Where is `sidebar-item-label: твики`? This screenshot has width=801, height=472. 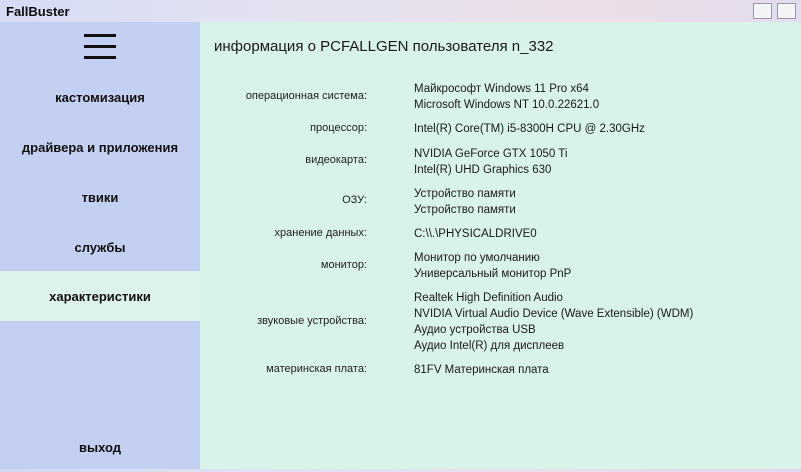
sidebar-item-label: твики is located at coordinates (100, 197).